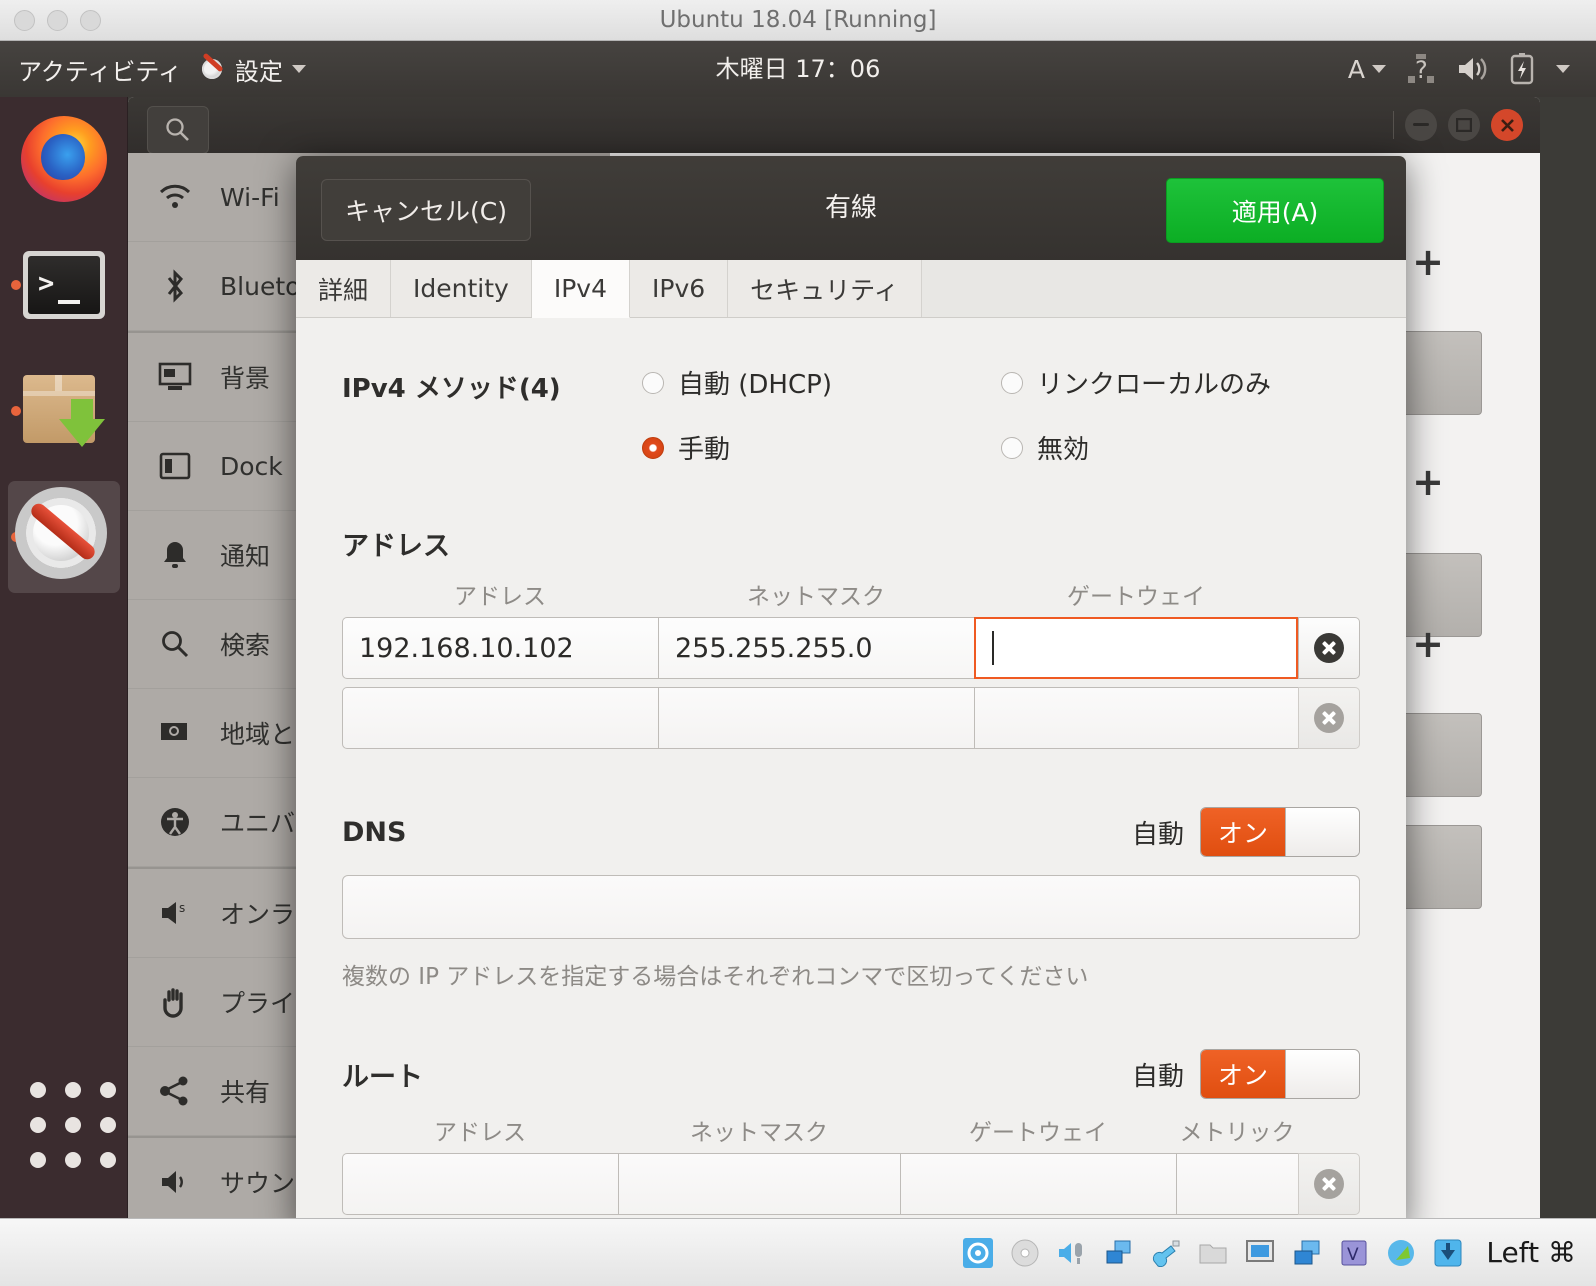 The image size is (1596, 1286). What do you see at coordinates (1280, 832) in the screenshot?
I see `dns-auto-switch: オン` at bounding box center [1280, 832].